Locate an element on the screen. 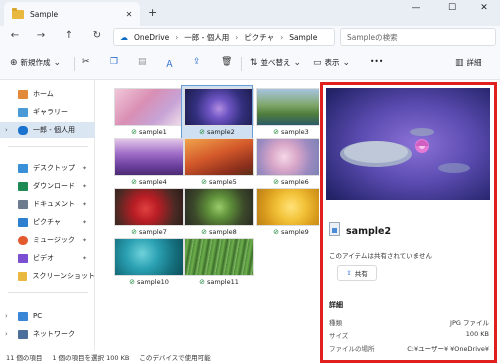 This screenshot has width=500, height=364. breadcrumb-sample: Sample is located at coordinates (303, 37).